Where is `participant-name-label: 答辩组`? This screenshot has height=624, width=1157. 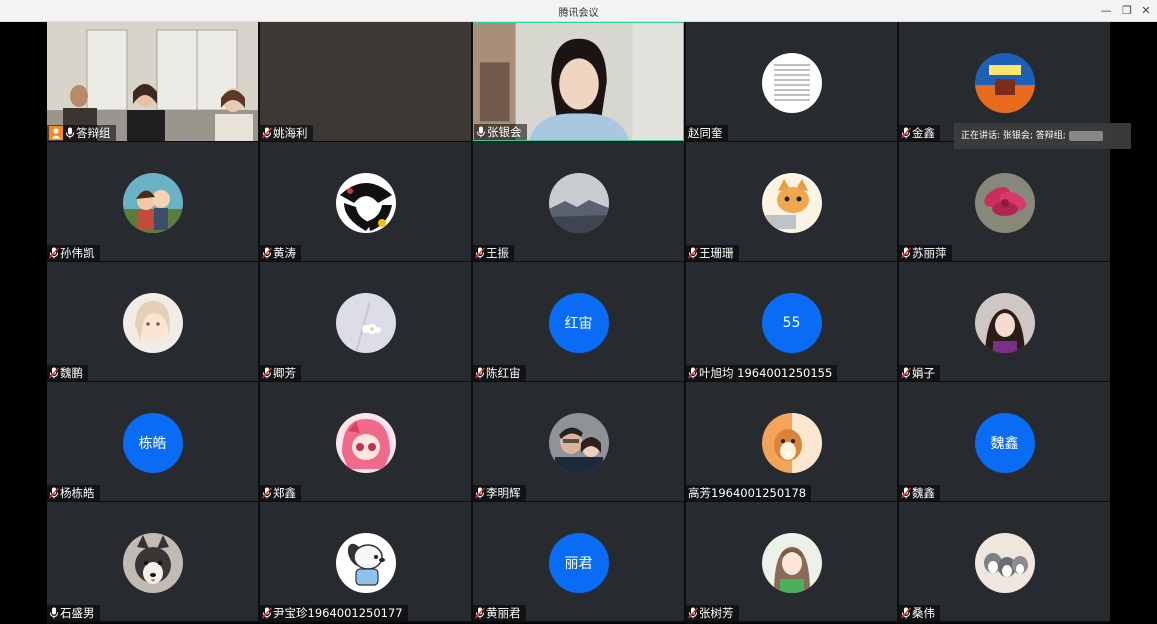 participant-name-label: 答辩组 is located at coordinates (81, 133).